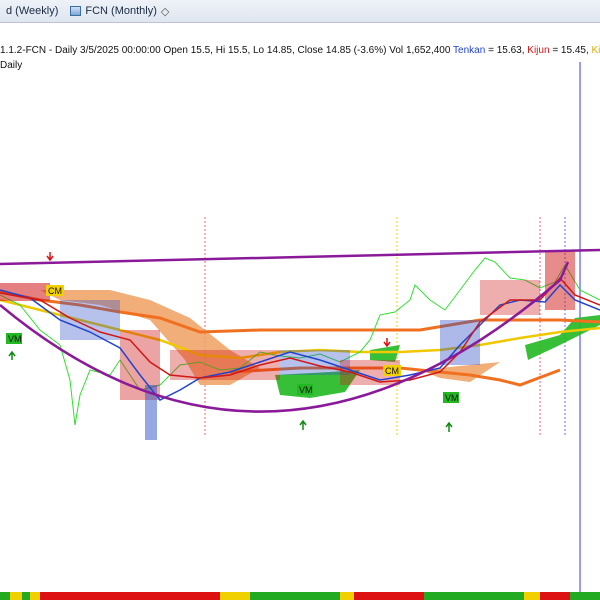 This screenshot has height=600, width=600. What do you see at coordinates (76, 11) in the screenshot?
I see `chart-window-icon` at bounding box center [76, 11].